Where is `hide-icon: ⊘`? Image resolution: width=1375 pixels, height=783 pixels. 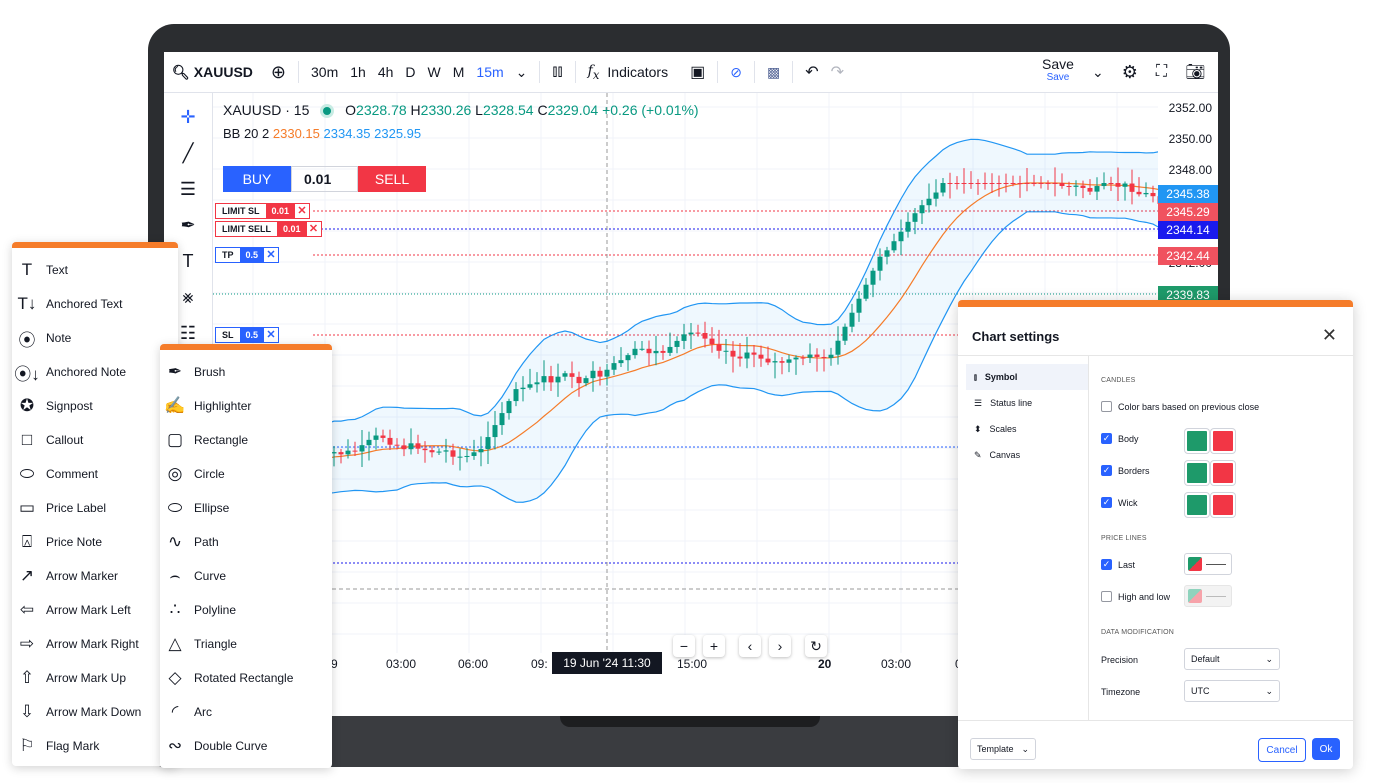
hide-icon: ⊘ is located at coordinates (736, 72).